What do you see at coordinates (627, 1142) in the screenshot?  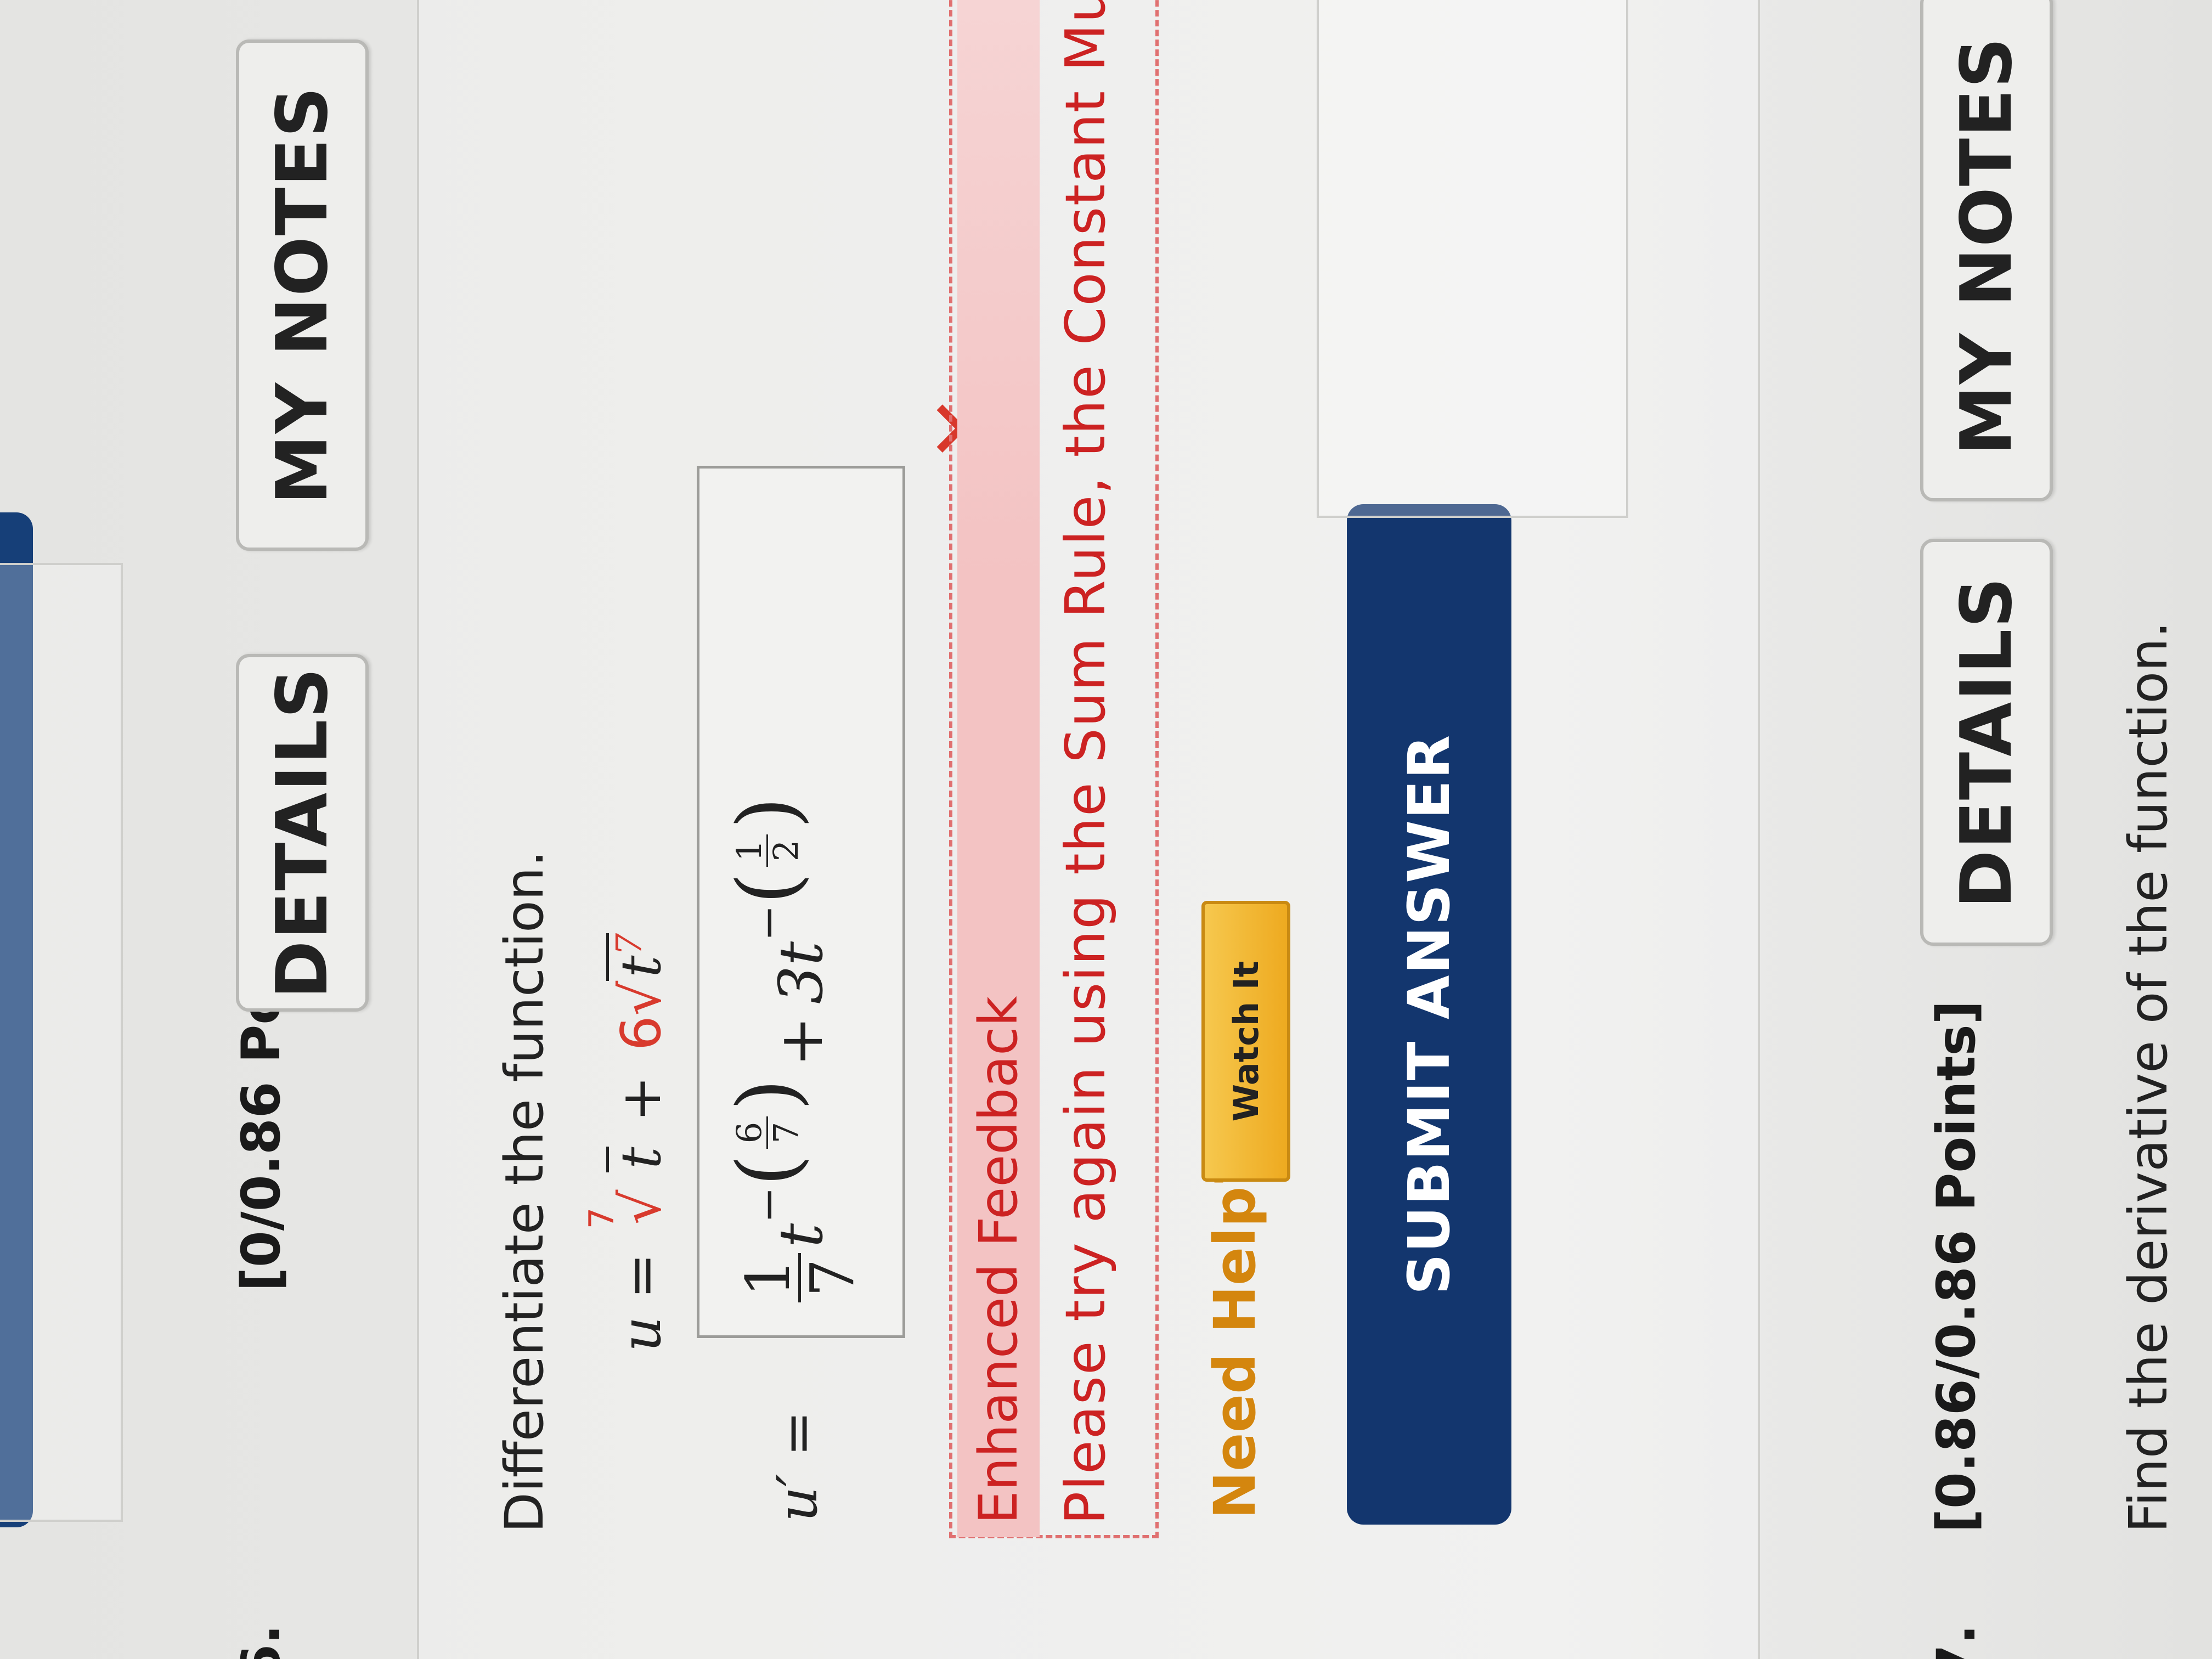 I see `given-function: u = 7 √ t + 6√t7` at bounding box center [627, 1142].